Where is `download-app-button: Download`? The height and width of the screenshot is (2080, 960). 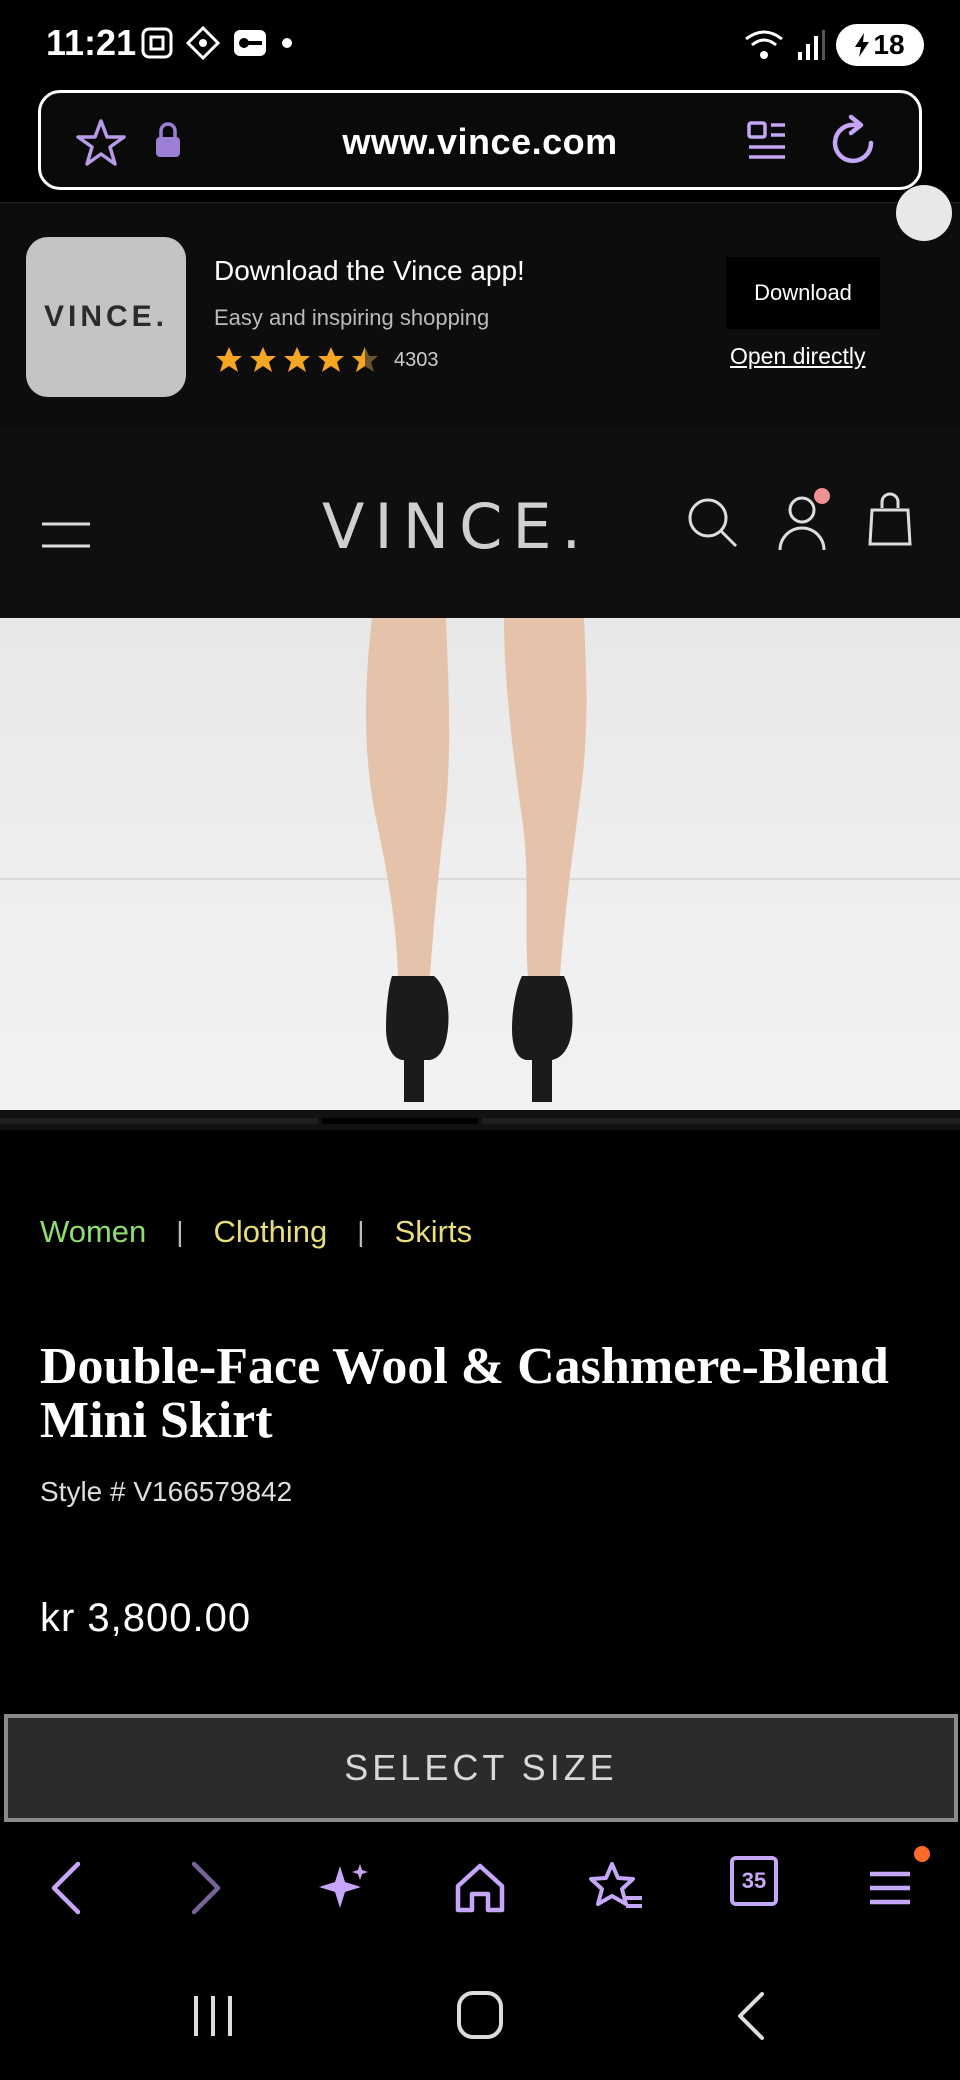
download-app-button: Download is located at coordinates (803, 293).